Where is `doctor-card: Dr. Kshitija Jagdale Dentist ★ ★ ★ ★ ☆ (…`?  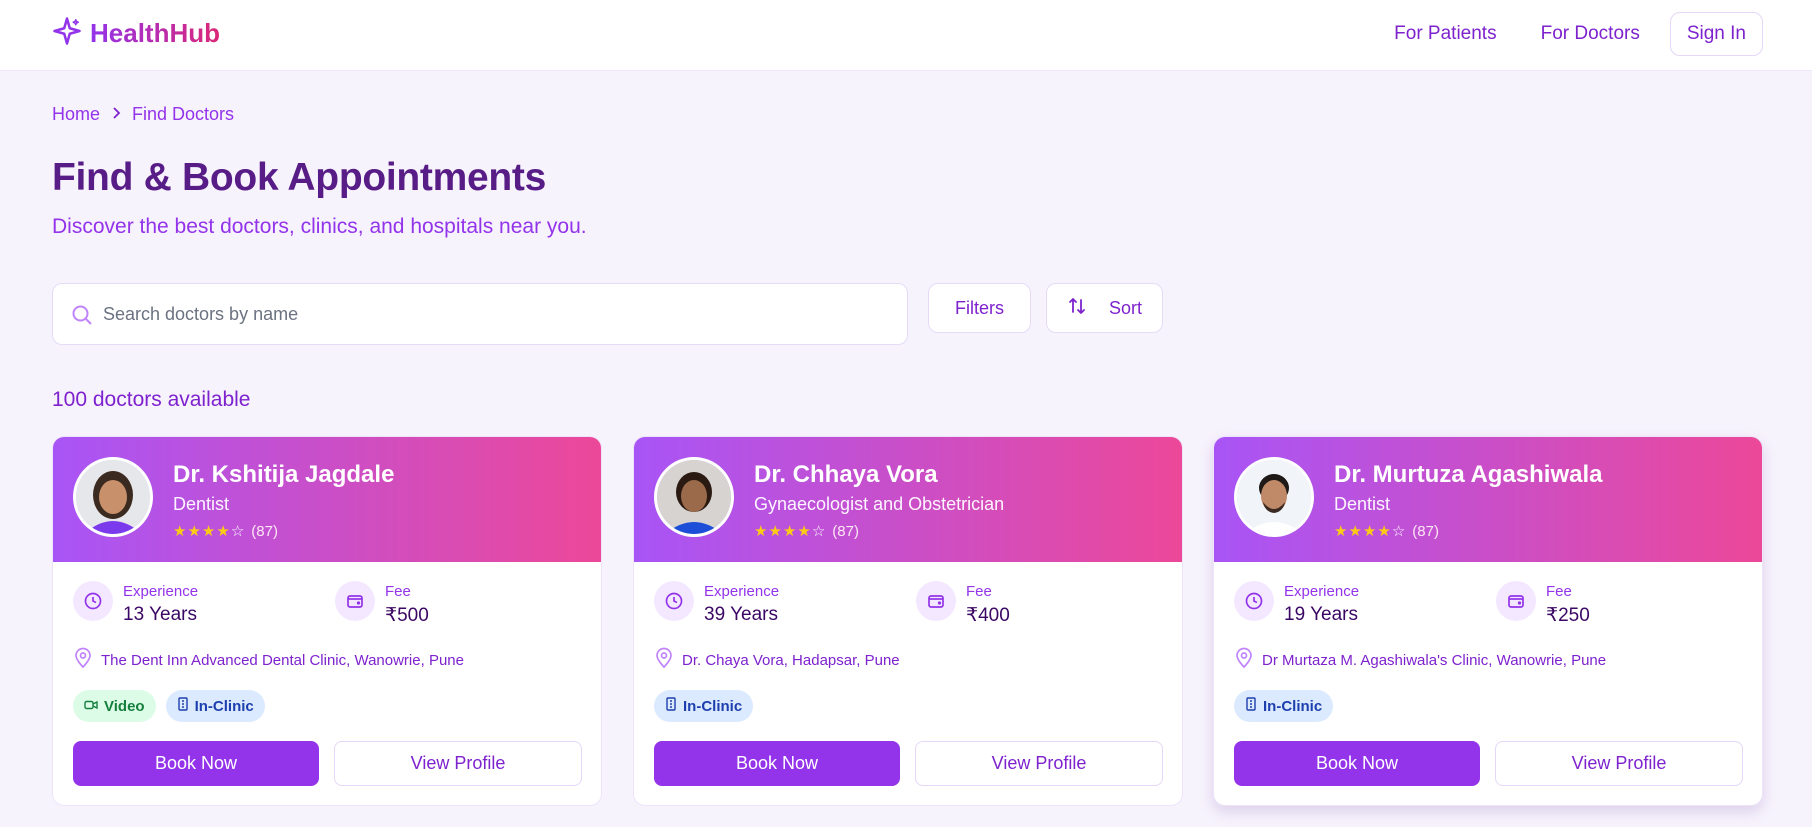 doctor-card: Dr. Kshitija Jagdale Dentist ★ ★ ★ ★ ☆ (… is located at coordinates (327, 621).